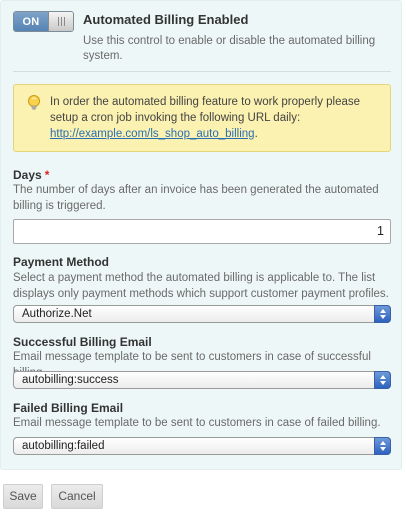 The image size is (406, 513). I want to click on toggle-on-label: ON, so click(31, 21).